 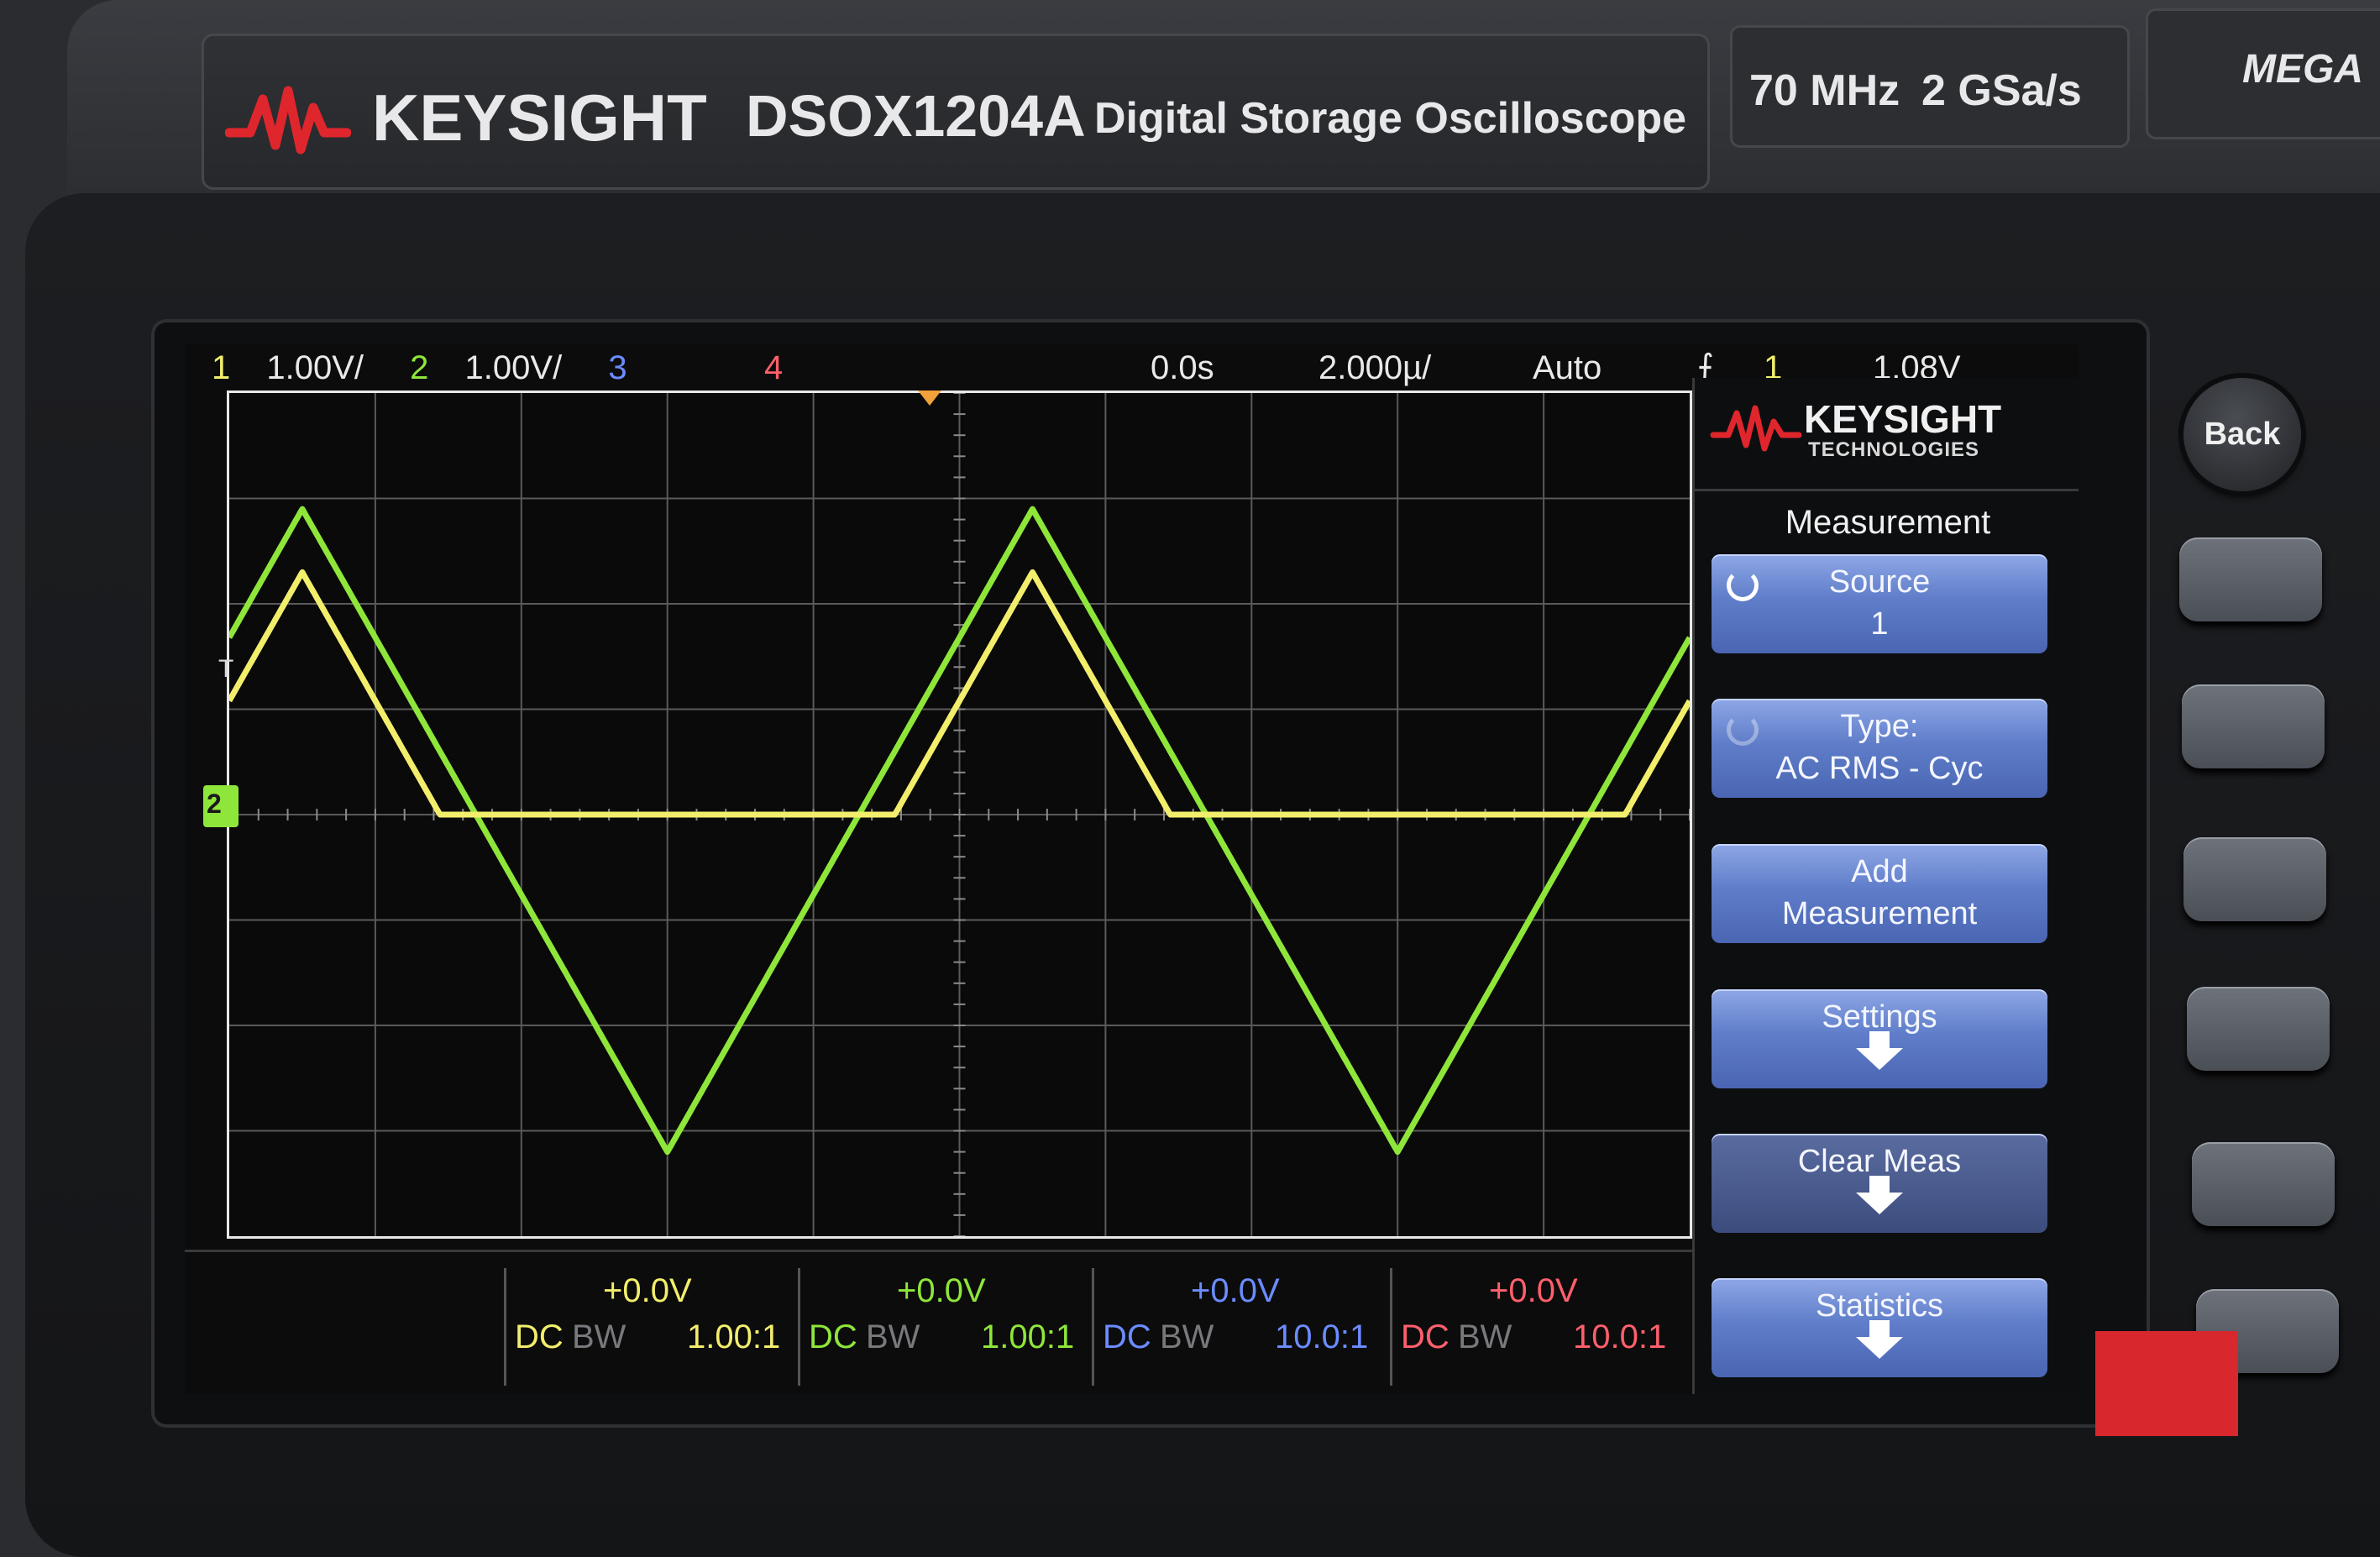 I want to click on ch3-offset: +0.0V, so click(x=1236, y=1290).